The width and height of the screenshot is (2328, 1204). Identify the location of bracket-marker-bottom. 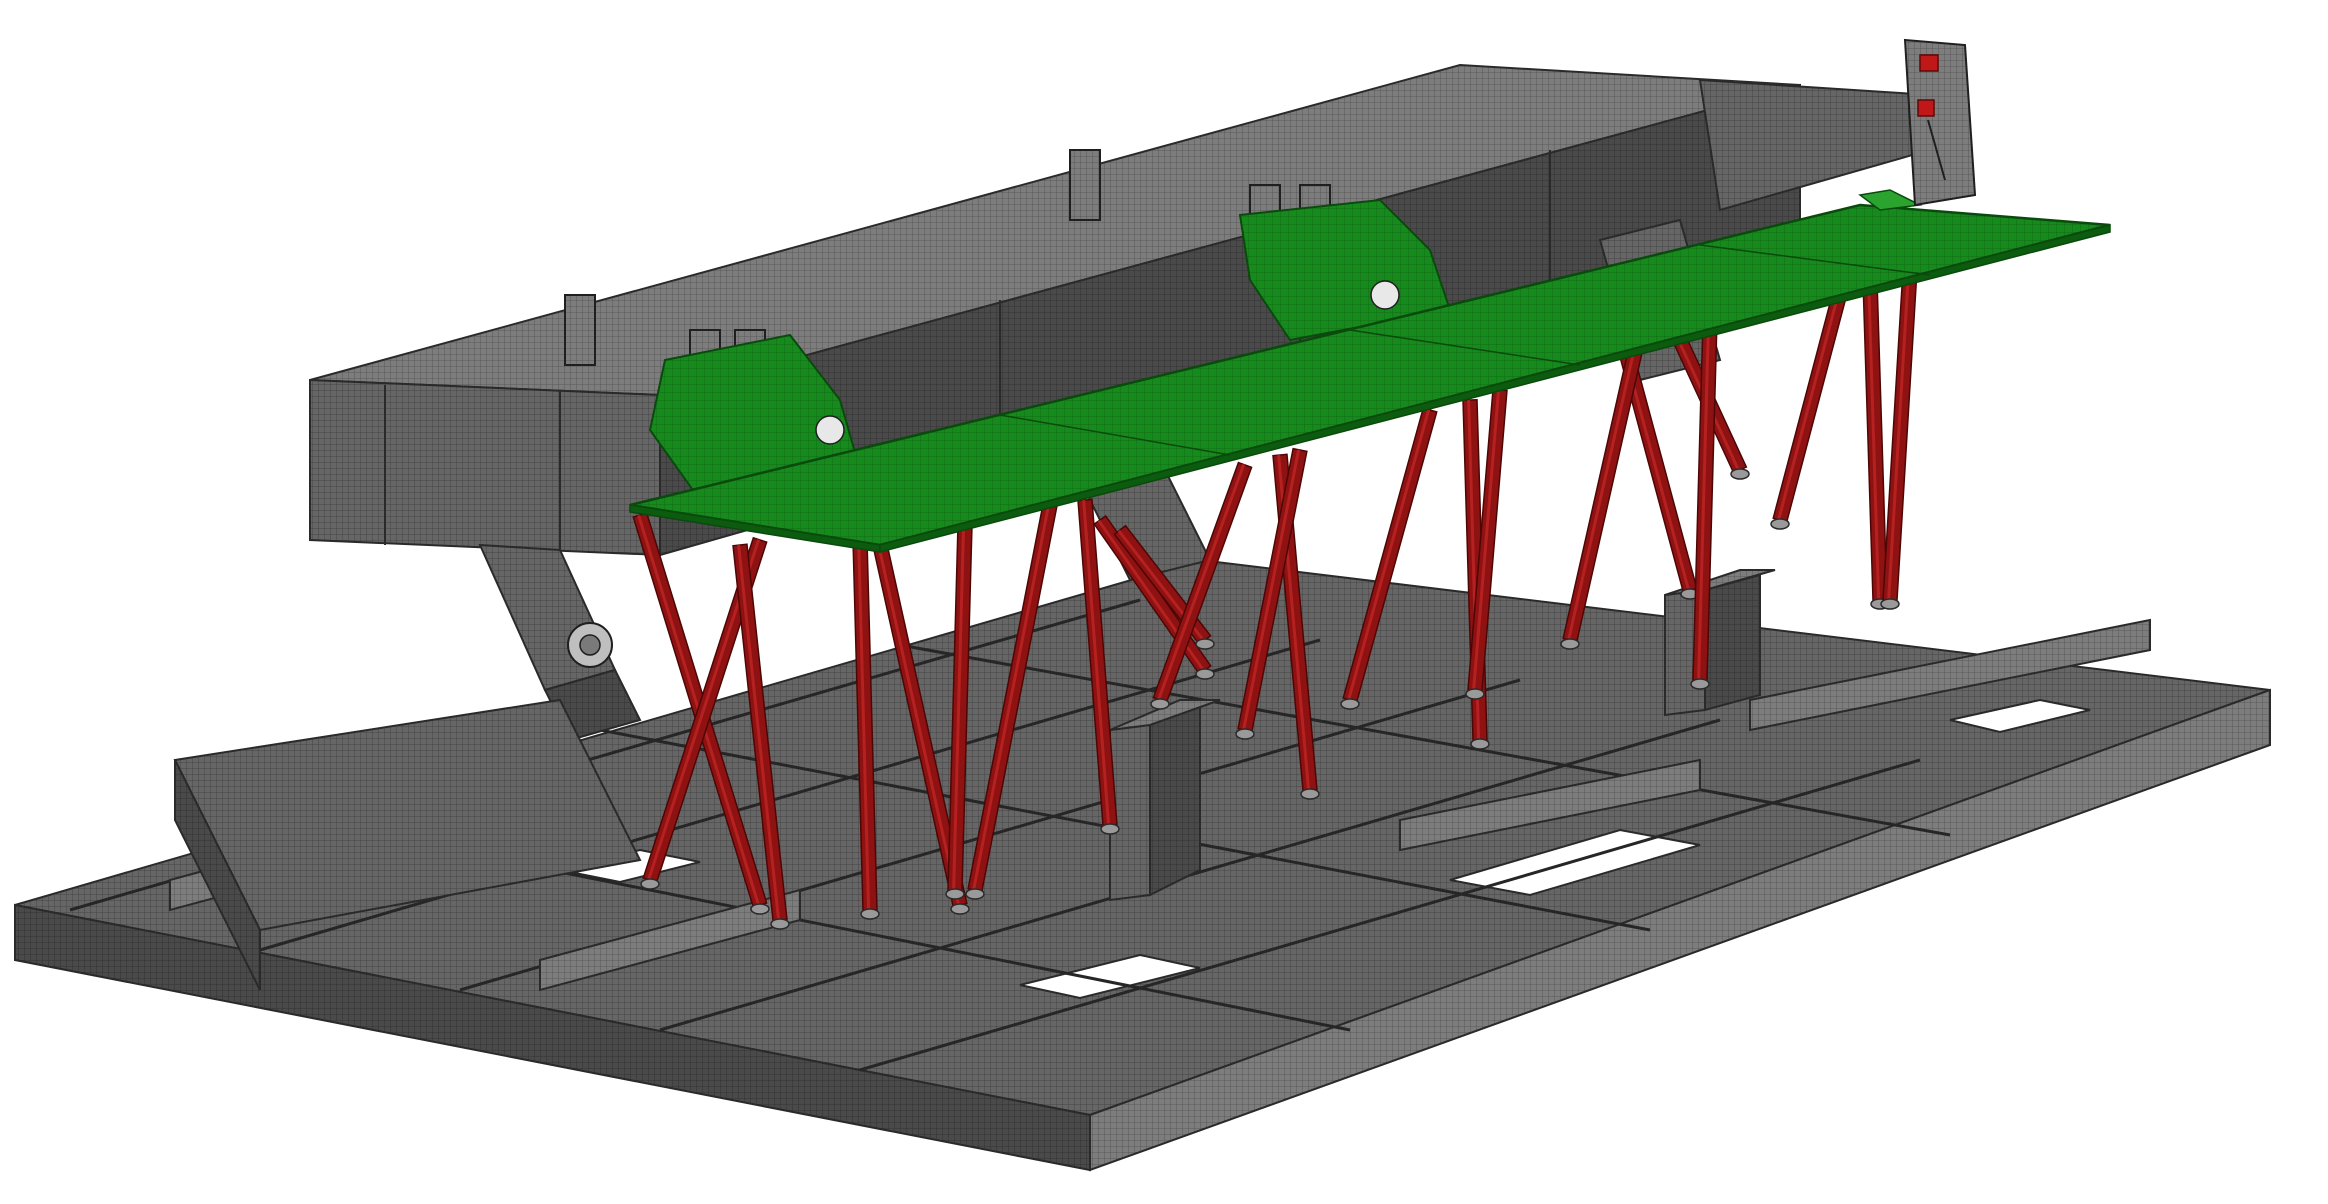
(1926, 108).